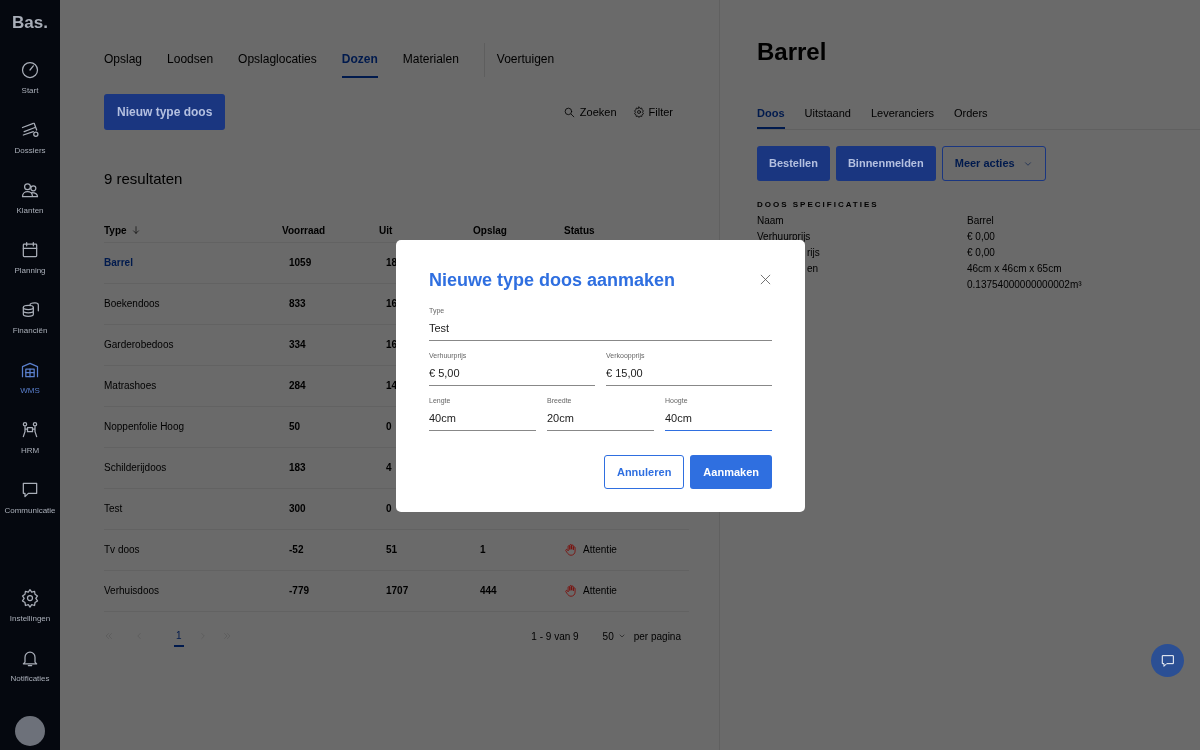 Image resolution: width=1200 pixels, height=750 pixels. Describe the element at coordinates (30, 509) in the screenshot. I see `sidebar-item: Communicatie` at that location.